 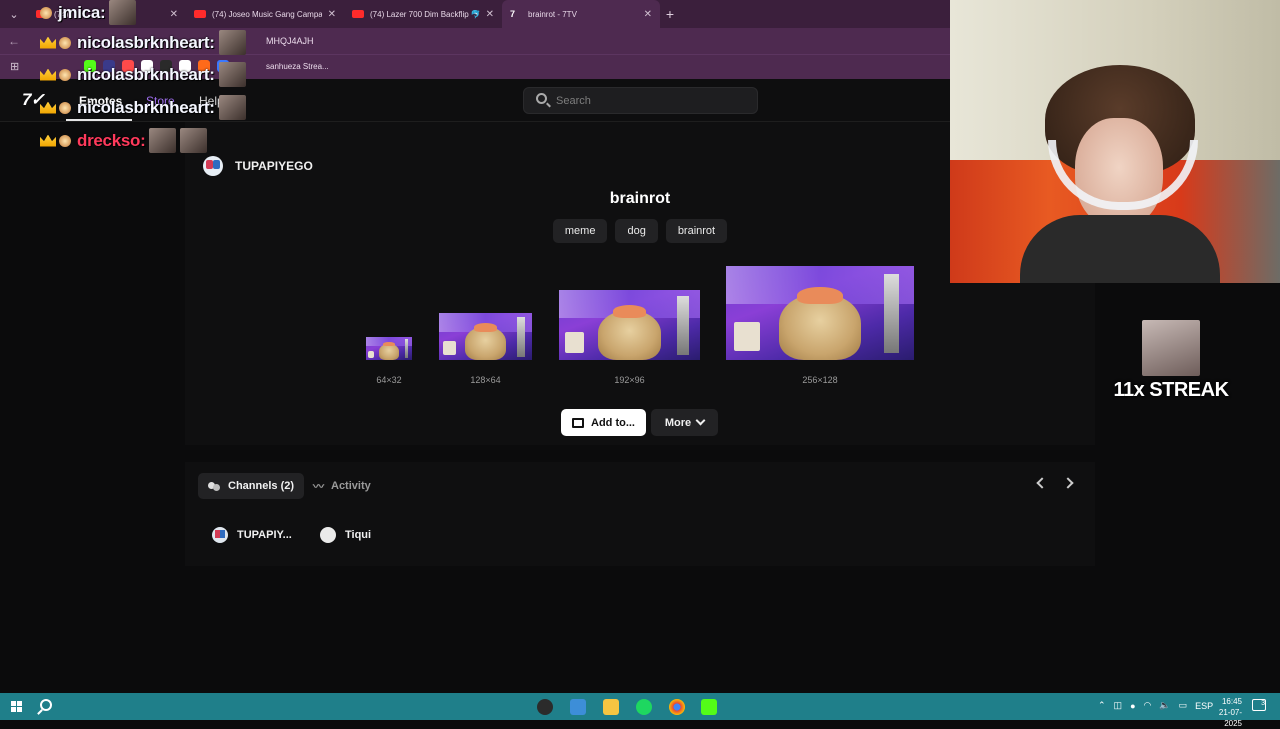 I want to click on clock-time: 16:45, so click(x=1231, y=701).